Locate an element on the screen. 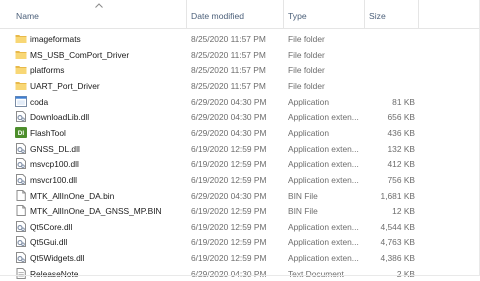 The image size is (480, 281). file-name: MS_USB_ComPort_Driver is located at coordinates (80, 54).